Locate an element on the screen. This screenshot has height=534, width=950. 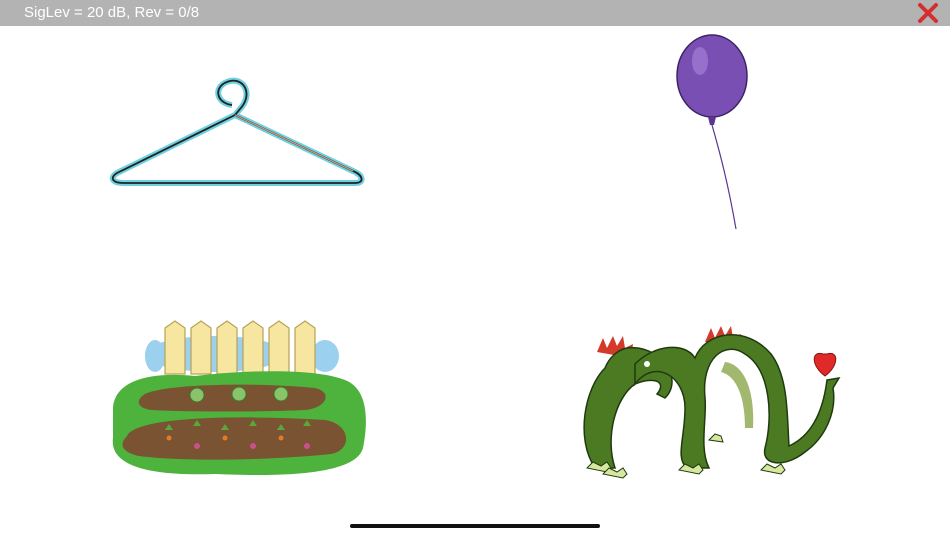
choice-garden is located at coordinates (239, 399).